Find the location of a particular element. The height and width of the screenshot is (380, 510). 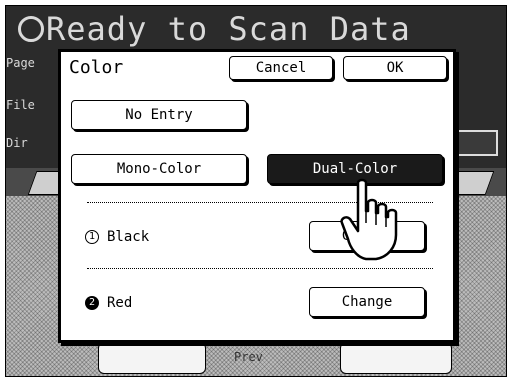

color-1-name: Black is located at coordinates (128, 237).